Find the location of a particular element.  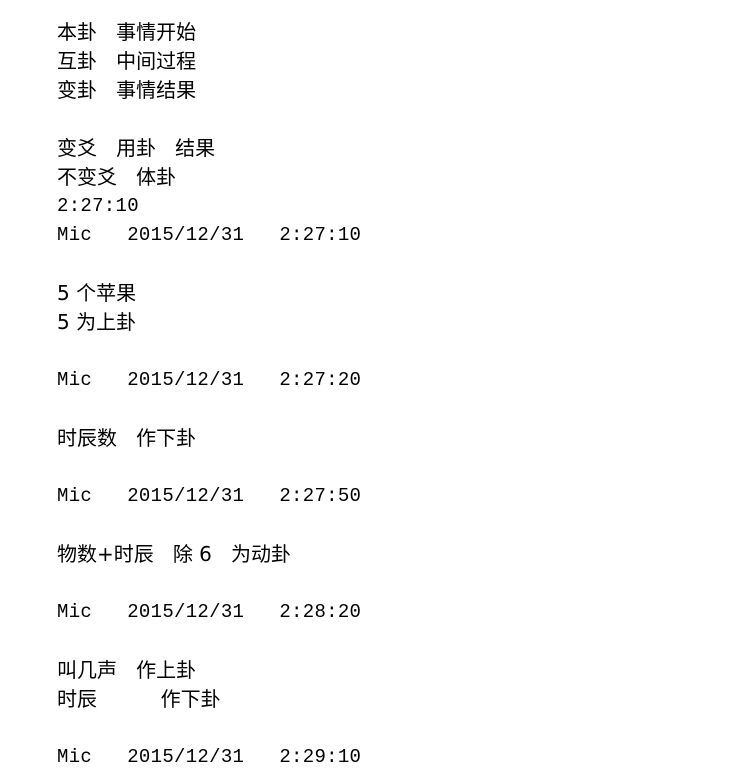

recording-log-line: Mic 2015/12/31 2:27:20 is located at coordinates (209, 380).